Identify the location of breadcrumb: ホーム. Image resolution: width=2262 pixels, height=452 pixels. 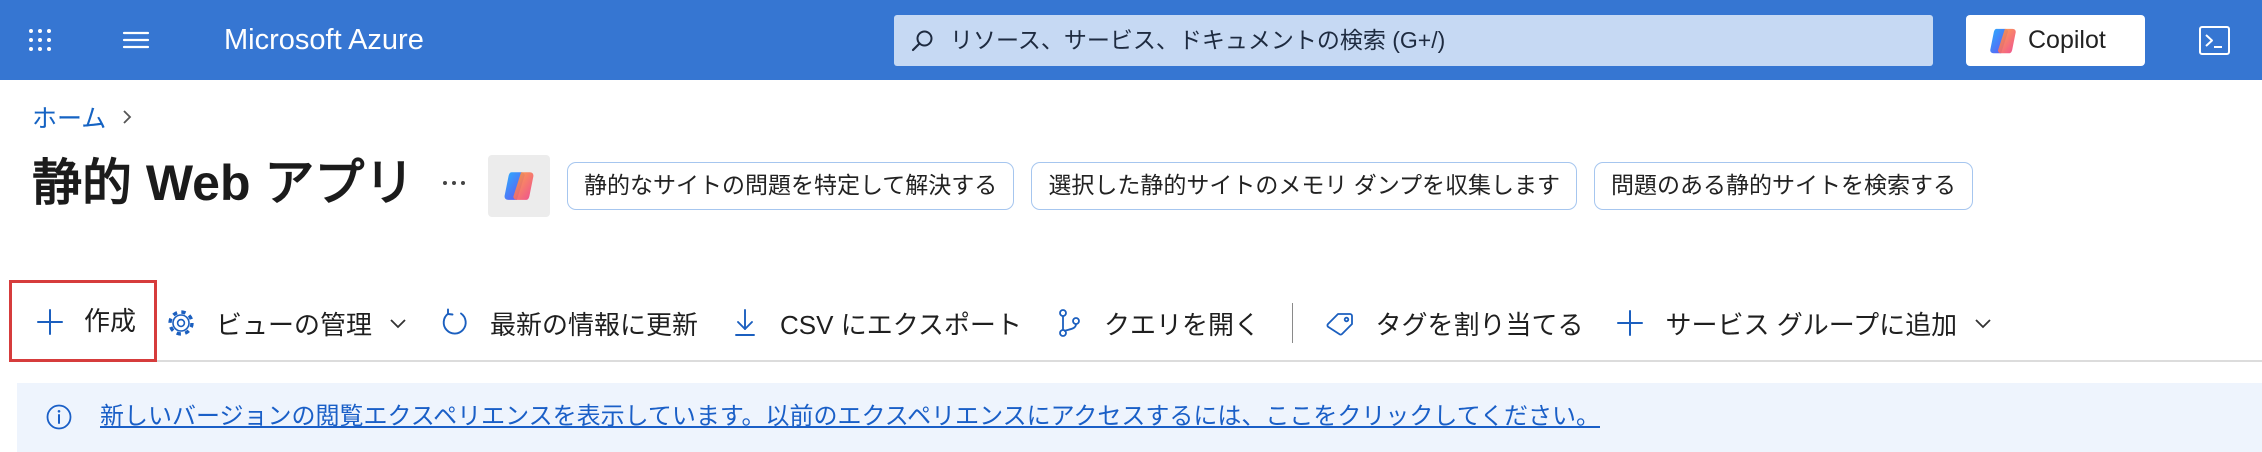
(84, 117).